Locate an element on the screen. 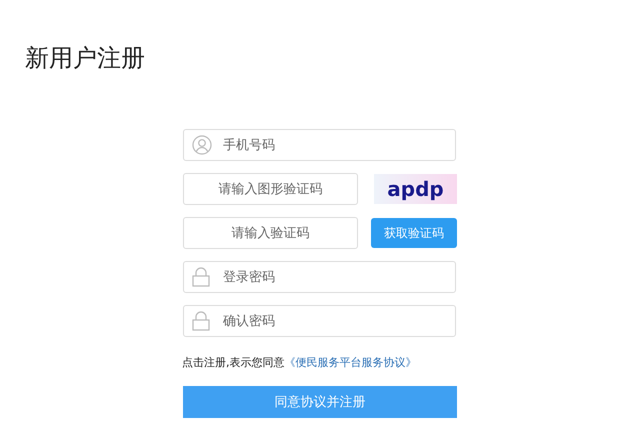 The image size is (640, 425). input-field: 请输入图形验证码 is located at coordinates (270, 189).